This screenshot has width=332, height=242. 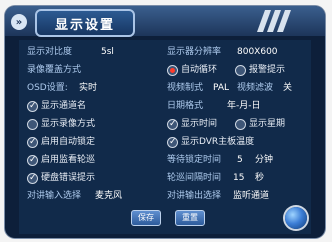 What do you see at coordinates (194, 52) in the screenshot?
I see `resolution-label: 显示器分辨率` at bounding box center [194, 52].